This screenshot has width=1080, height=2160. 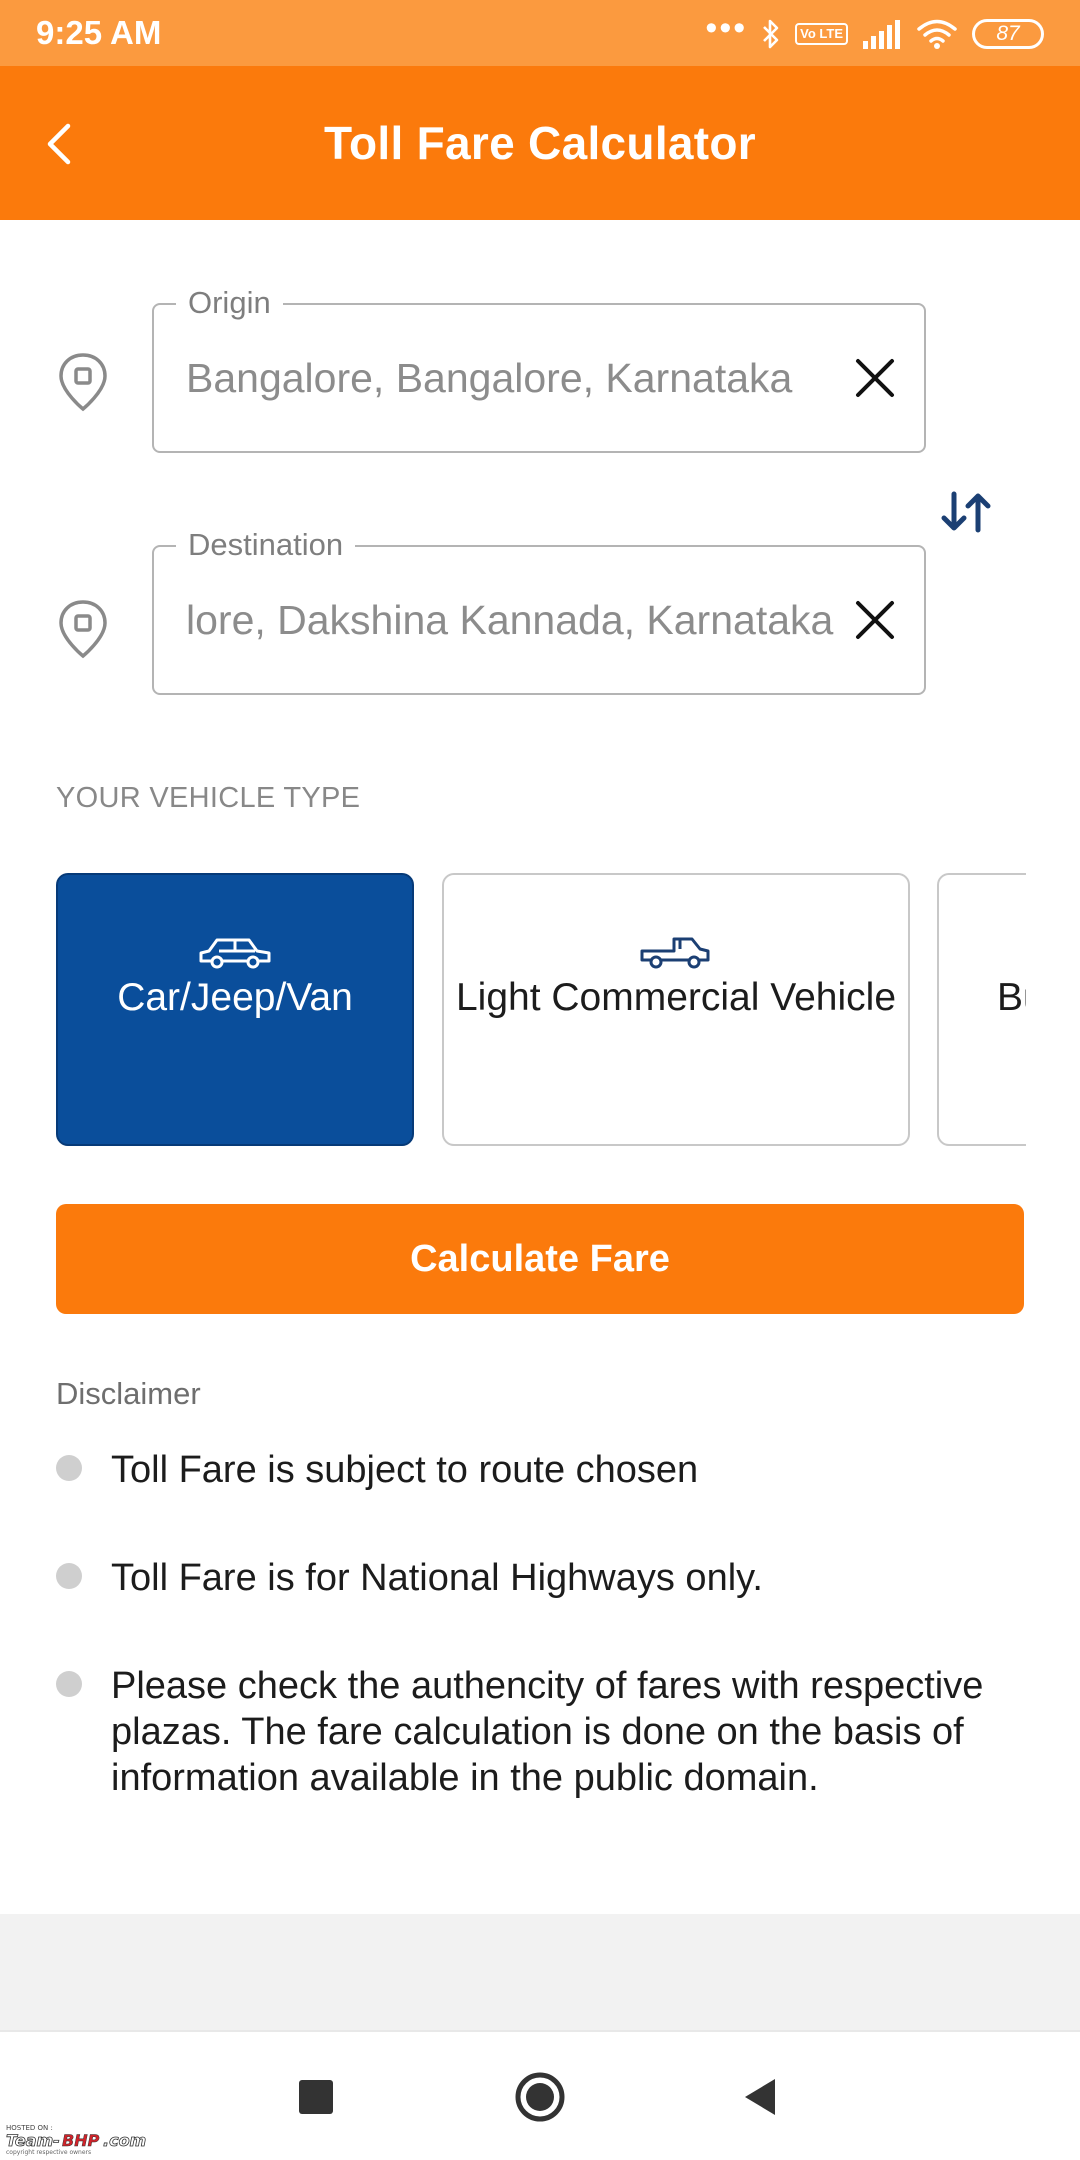 I want to click on wifi-icon, so click(x=937, y=34).